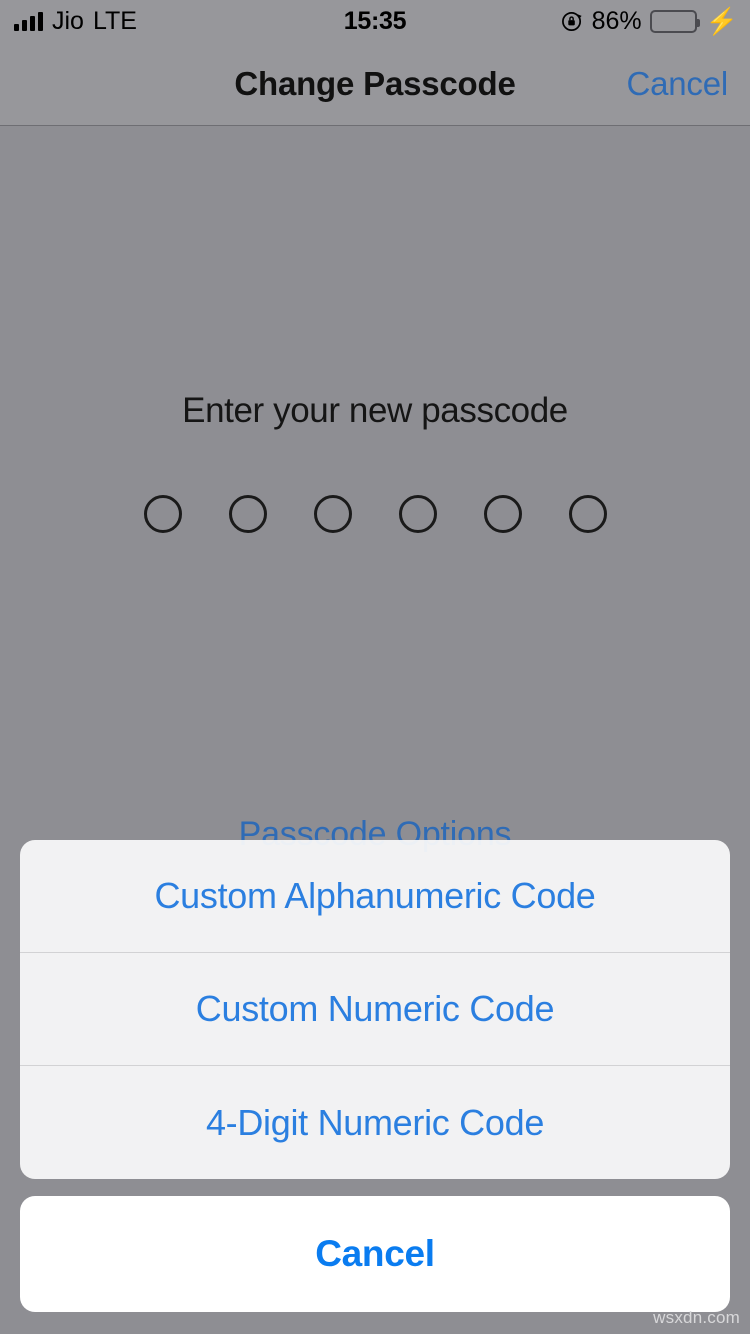 The height and width of the screenshot is (1334, 750). What do you see at coordinates (375, 410) in the screenshot?
I see `passcode-prompt: Enter your new passcode` at bounding box center [375, 410].